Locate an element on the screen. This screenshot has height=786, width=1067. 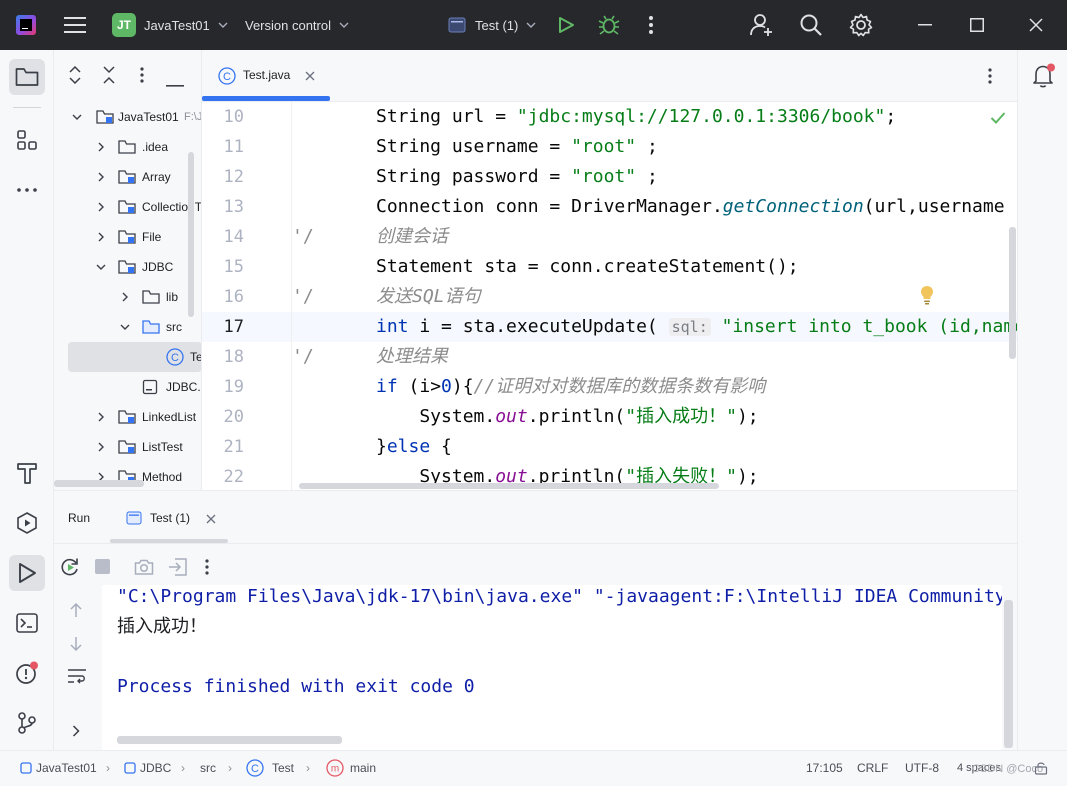
breadcrumb-module: JDBC is located at coordinates (147, 767).